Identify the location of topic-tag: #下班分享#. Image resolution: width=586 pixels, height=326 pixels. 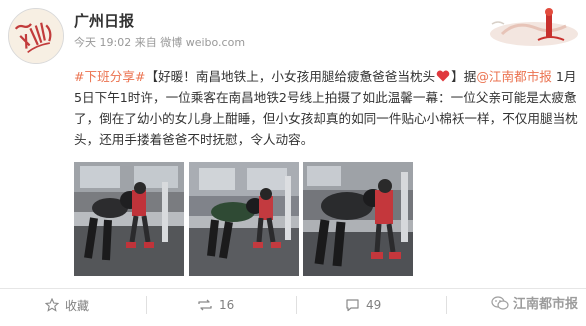
(109, 76).